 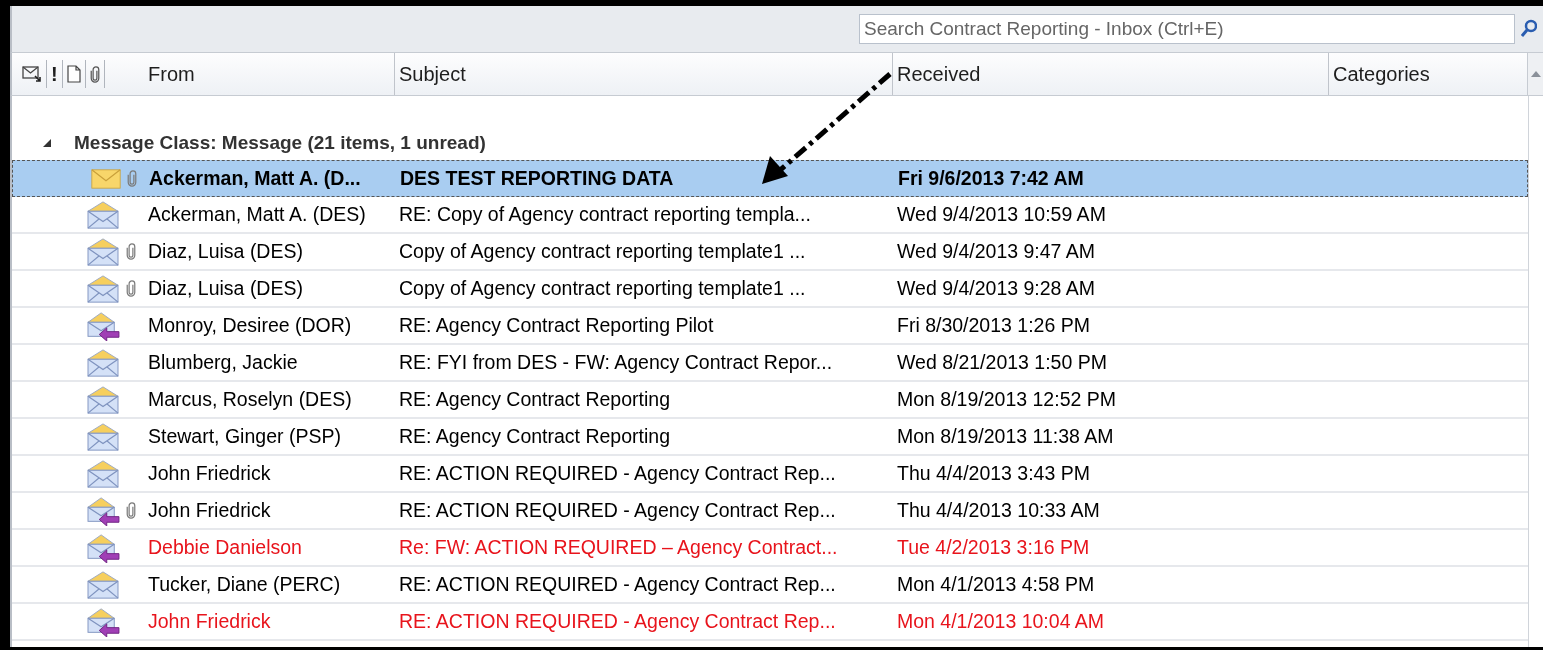 I want to click on message-row: Diaz, Luisa (DES) Copy of Agency contract reporting template1 ... Wed 9/4/2013 9:28 AM, so click(x=770, y=289).